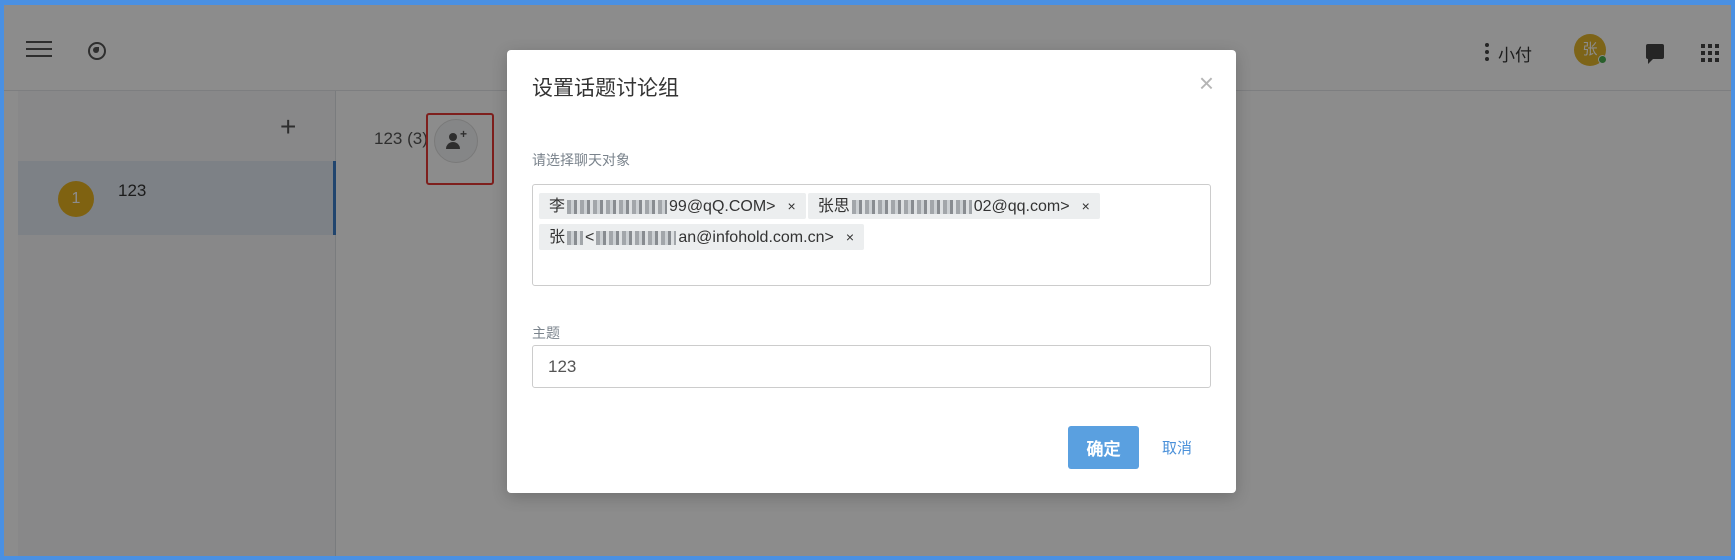 This screenshot has width=1735, height=560. What do you see at coordinates (546, 333) in the screenshot?
I see `subject-label: 主题` at bounding box center [546, 333].